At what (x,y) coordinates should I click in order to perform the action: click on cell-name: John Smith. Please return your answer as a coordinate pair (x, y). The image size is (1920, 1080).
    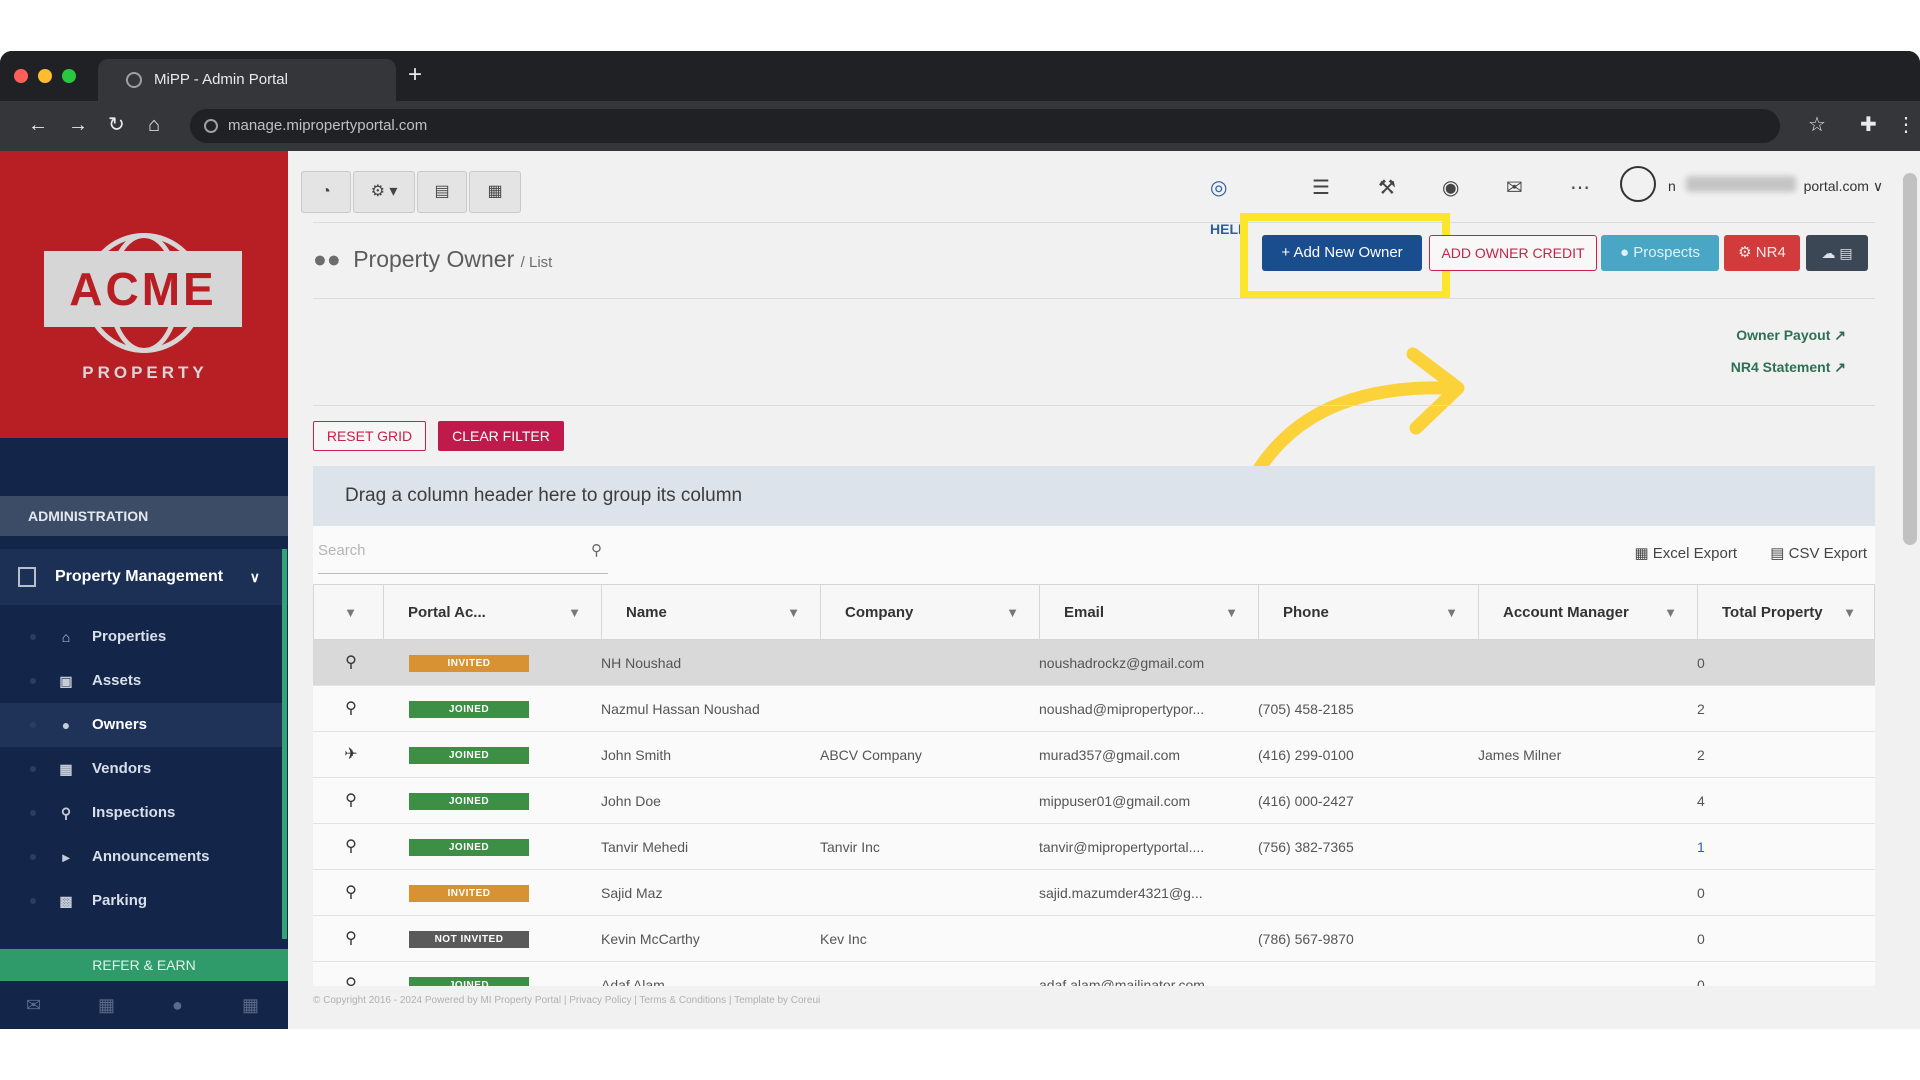
    Looking at the image, I should click on (636, 755).